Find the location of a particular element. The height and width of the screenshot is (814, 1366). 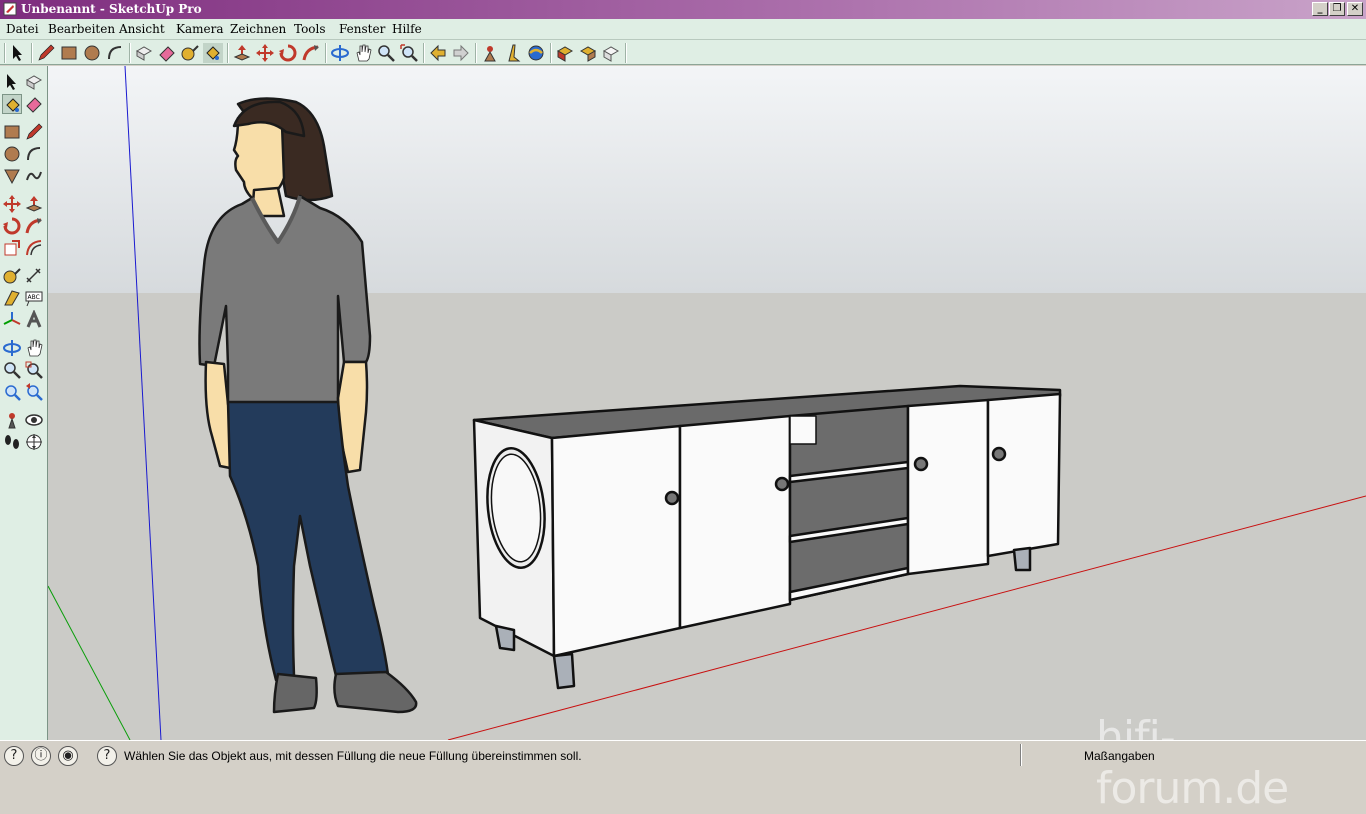

tape-measure-icon is located at coordinates (190, 53).